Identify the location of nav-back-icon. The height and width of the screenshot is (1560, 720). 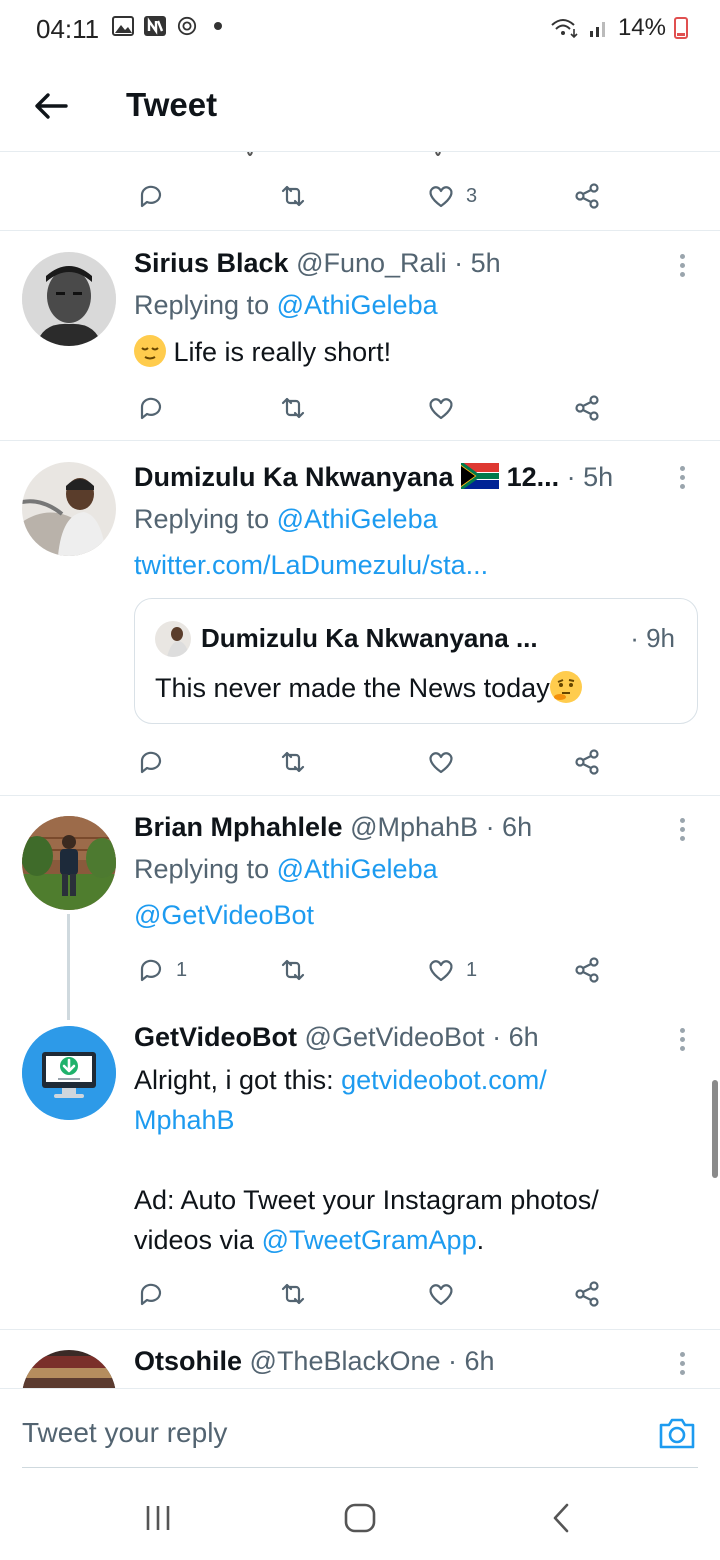
(562, 1518).